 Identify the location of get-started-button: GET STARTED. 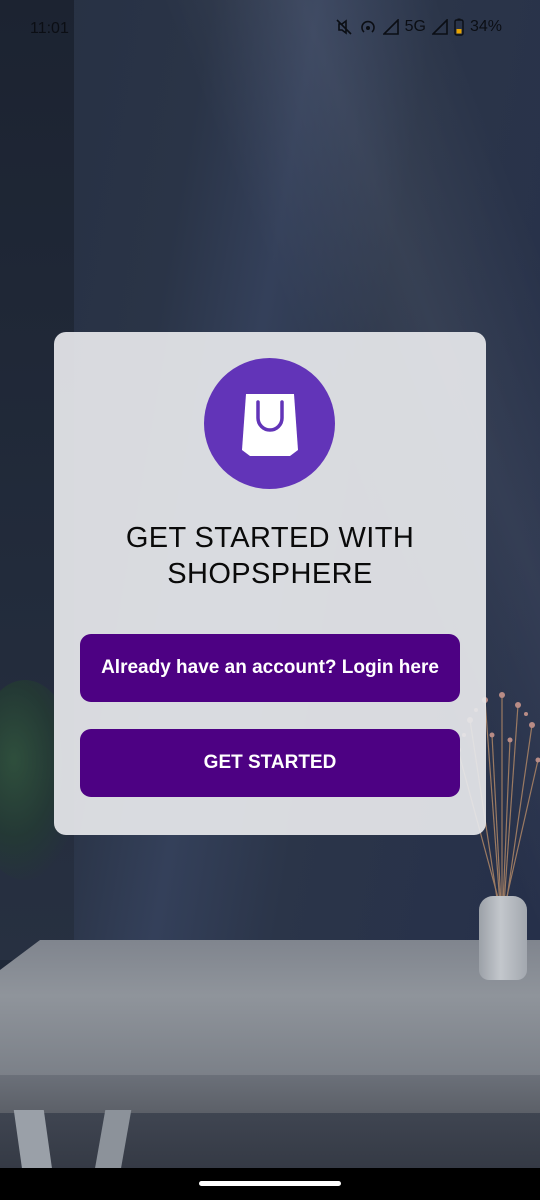
(270, 763).